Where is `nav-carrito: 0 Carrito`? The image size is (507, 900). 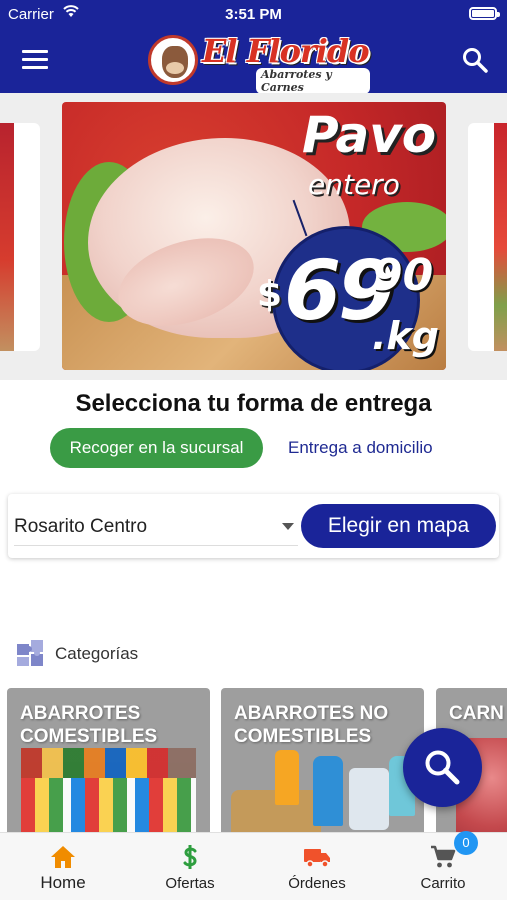
nav-carrito: 0 Carrito is located at coordinates (443, 865).